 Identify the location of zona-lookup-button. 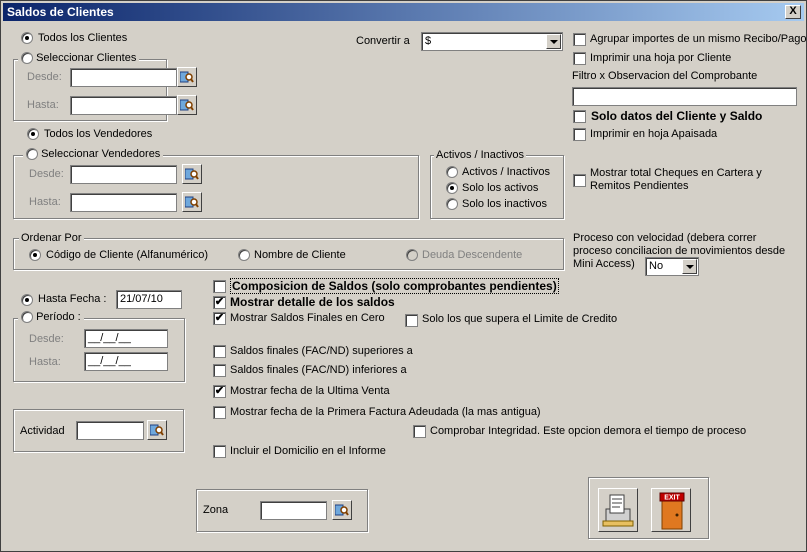
(342, 510).